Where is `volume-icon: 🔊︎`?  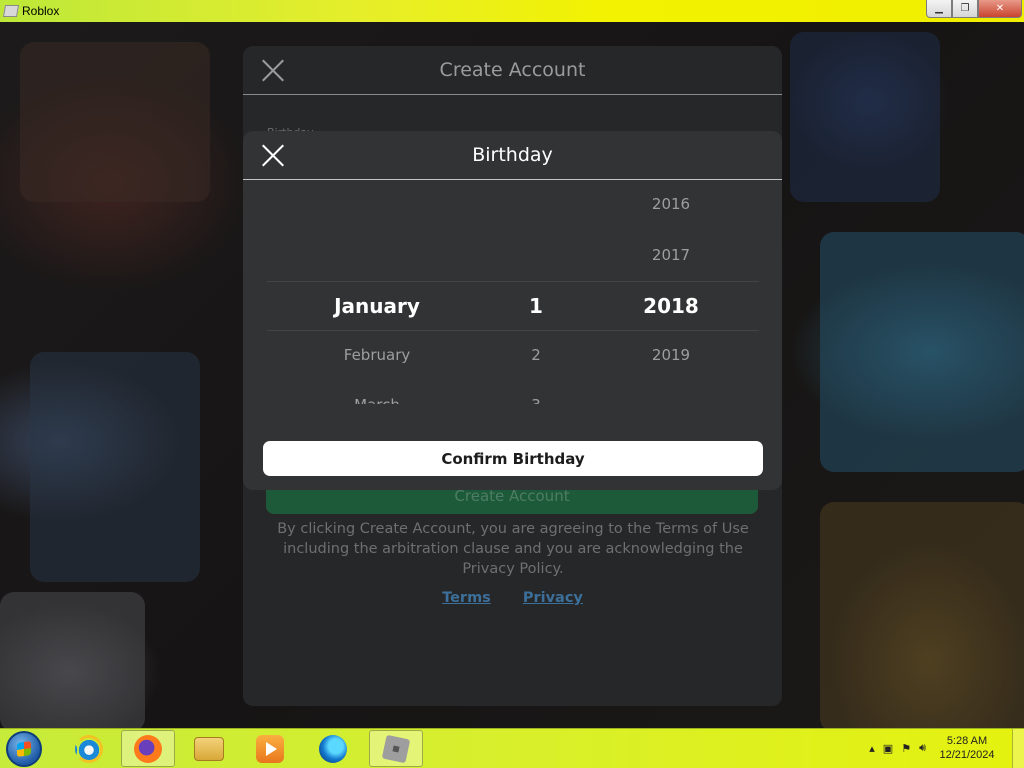
volume-icon: 🔊︎ is located at coordinates (922, 748).